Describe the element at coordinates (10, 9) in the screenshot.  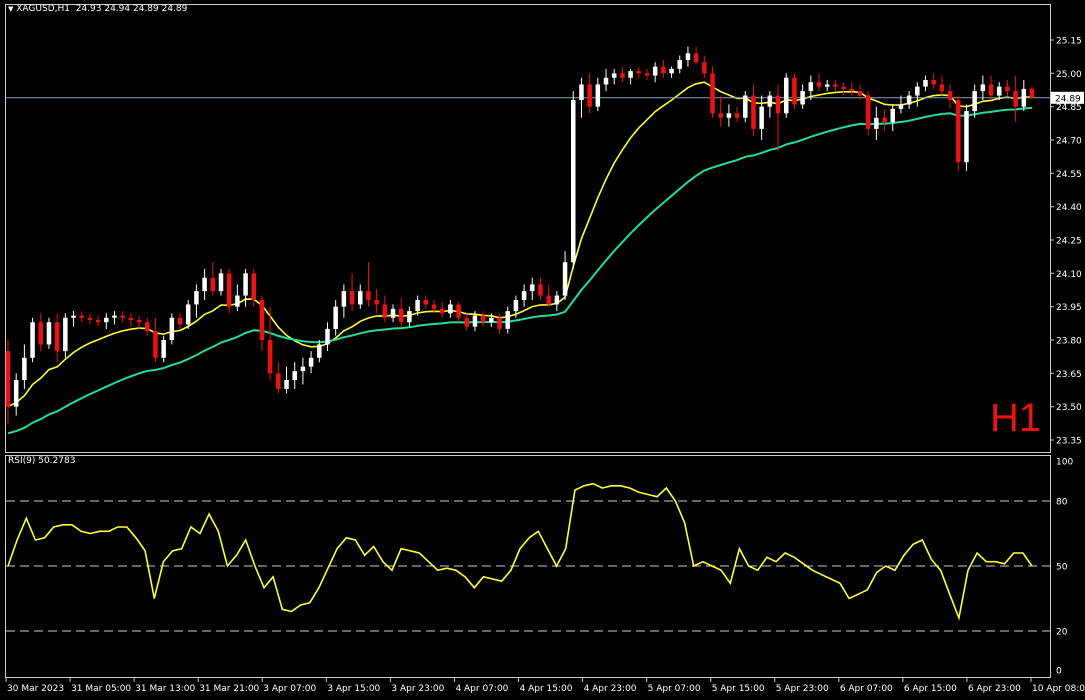
I see `triangle-down-icon: ▼` at that location.